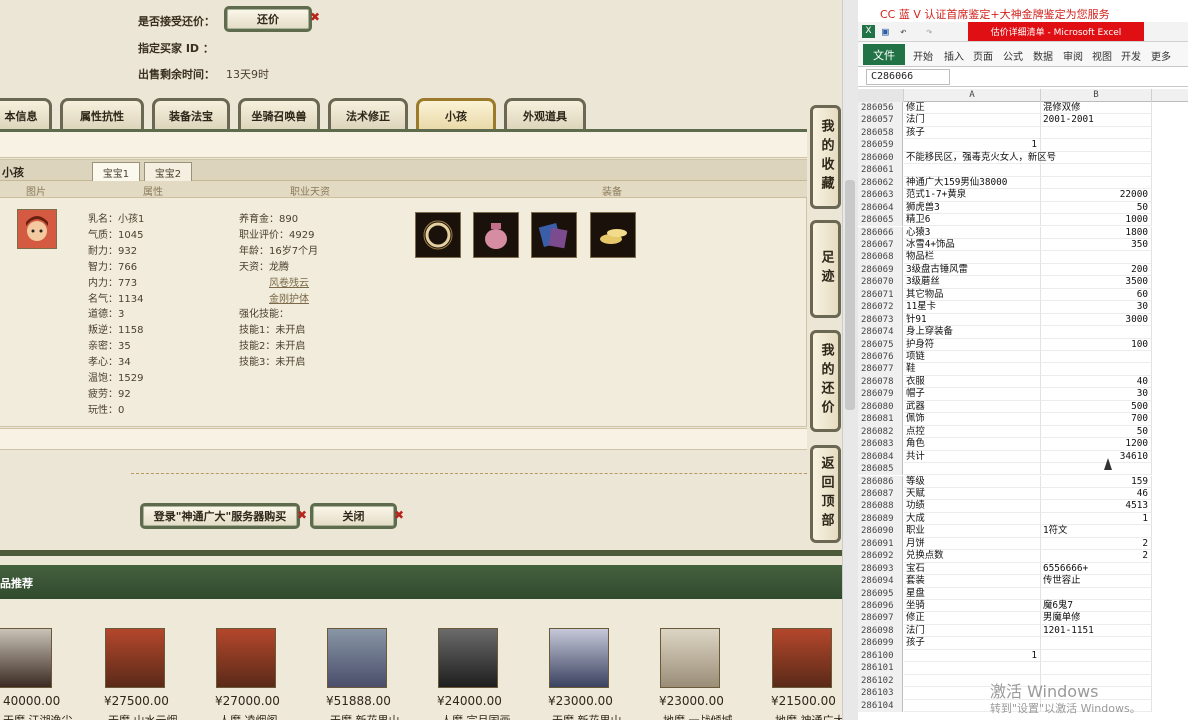  Describe the element at coordinates (880, 158) in the screenshot. I see `row-number: 286060` at that location.